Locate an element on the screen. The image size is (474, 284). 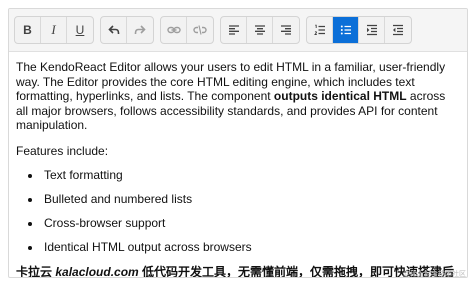
align-right-button is located at coordinates (286, 30).